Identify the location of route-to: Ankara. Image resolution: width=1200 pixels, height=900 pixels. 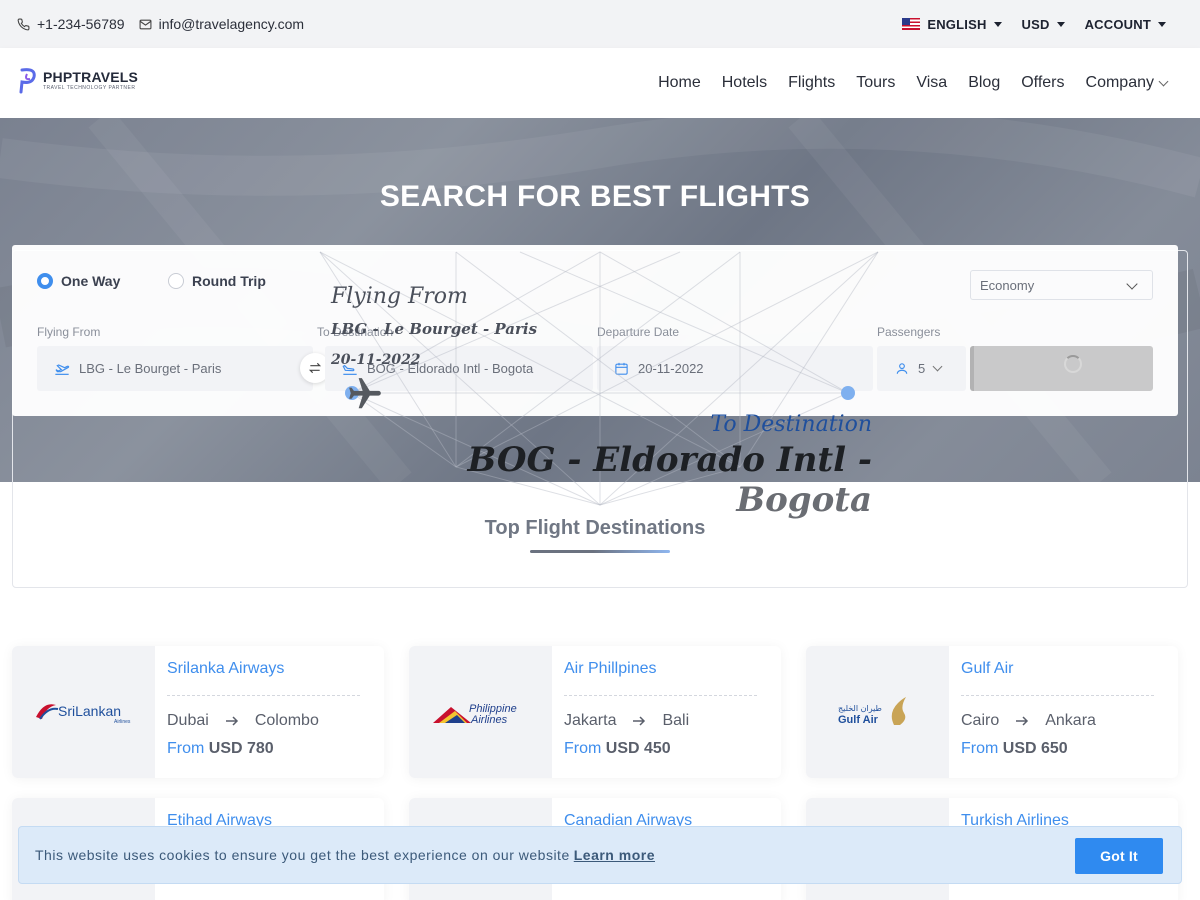
(1070, 720).